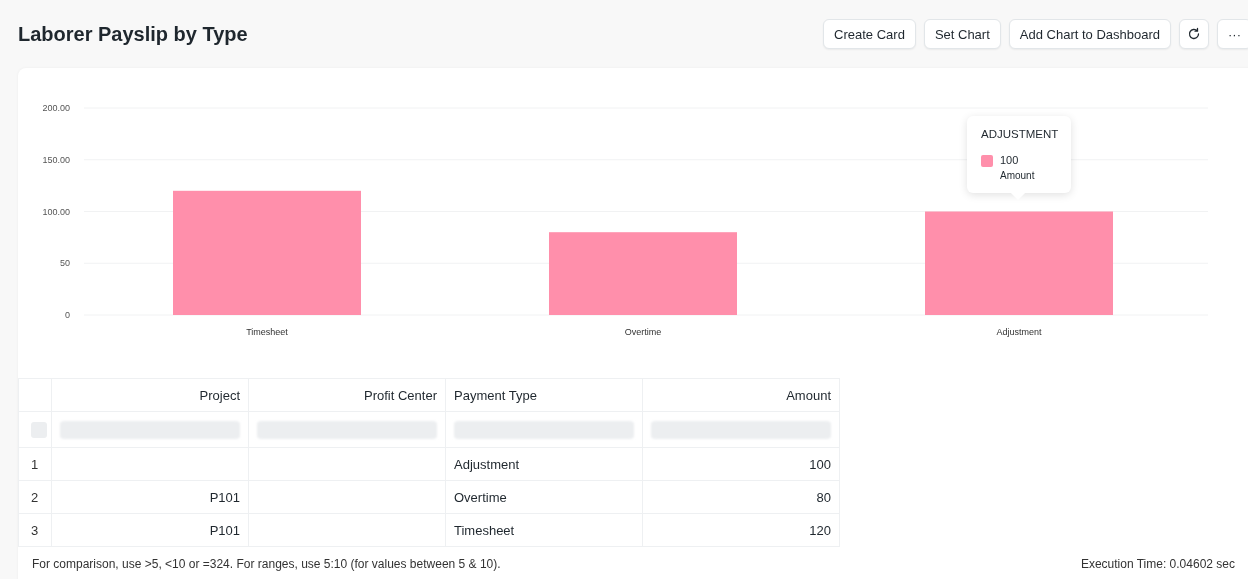  I want to click on category-label: Overtime, so click(643, 332).